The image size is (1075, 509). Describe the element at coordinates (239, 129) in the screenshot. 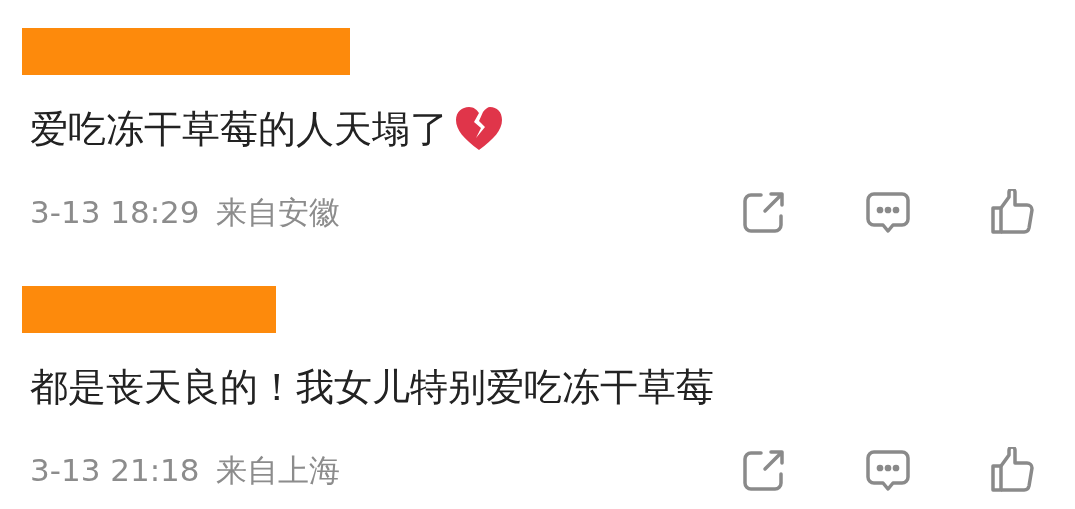

I see `comment-text: 爱吃冻干草莓的人天塌了` at that location.